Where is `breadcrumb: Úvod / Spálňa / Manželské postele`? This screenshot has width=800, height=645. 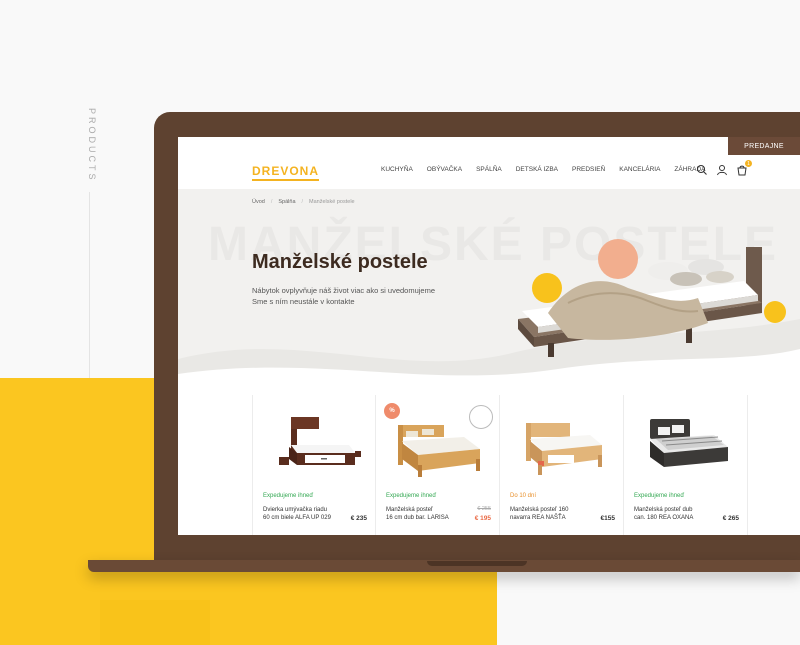
breadcrumb: Úvod / Spálňa / Manželské postele is located at coordinates (303, 202).